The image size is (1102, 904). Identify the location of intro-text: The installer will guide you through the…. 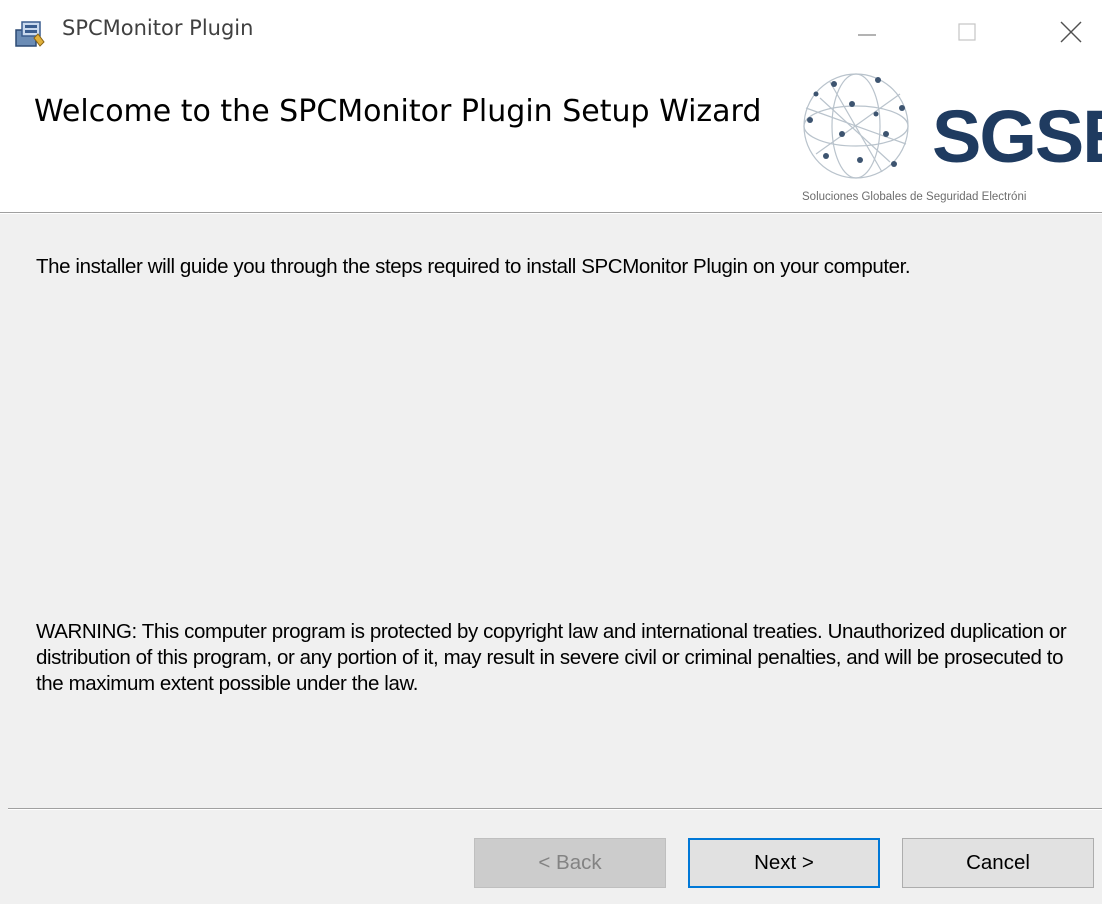
(473, 266).